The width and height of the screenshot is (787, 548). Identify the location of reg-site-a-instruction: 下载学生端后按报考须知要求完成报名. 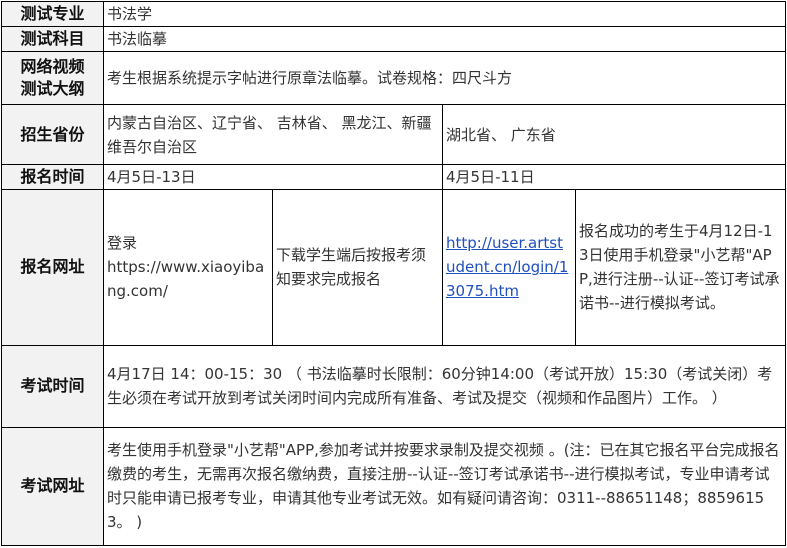
(357, 267).